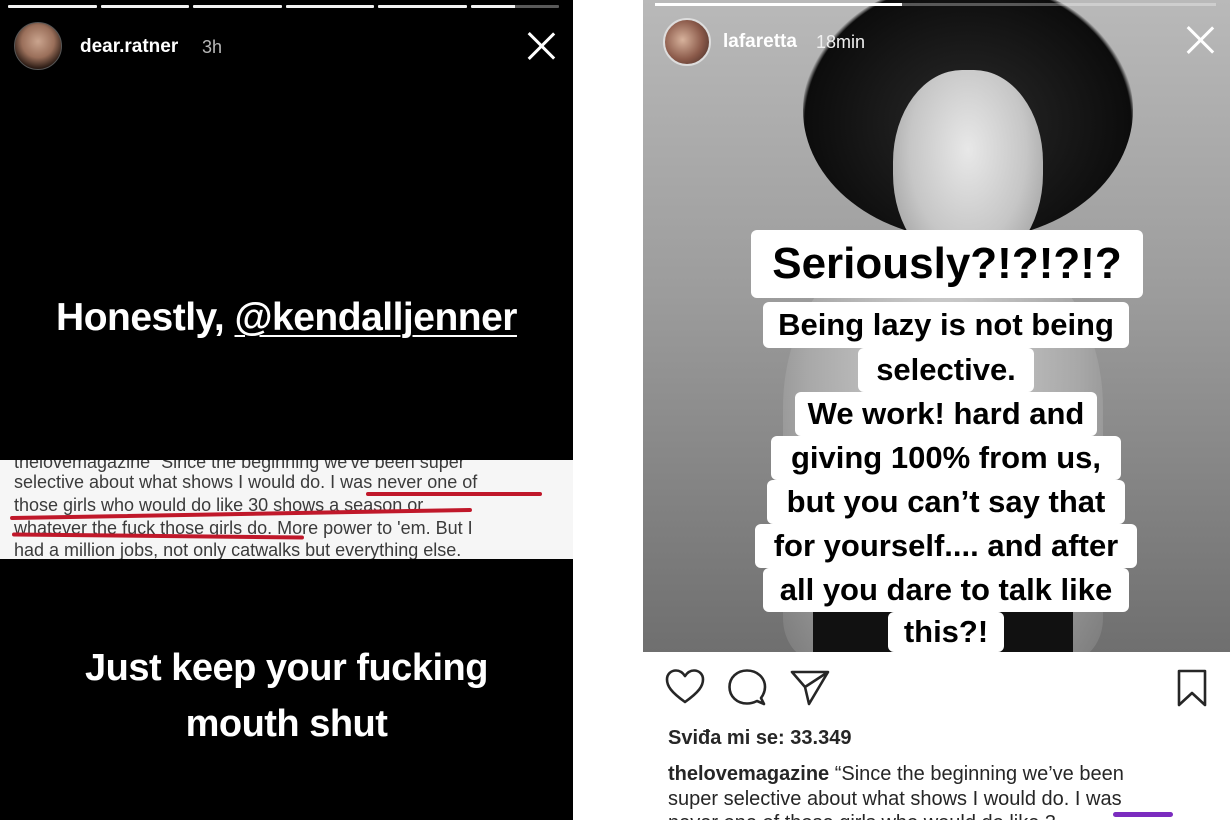  What do you see at coordinates (286, 724) in the screenshot?
I see `closing-line: mouth shut` at bounding box center [286, 724].